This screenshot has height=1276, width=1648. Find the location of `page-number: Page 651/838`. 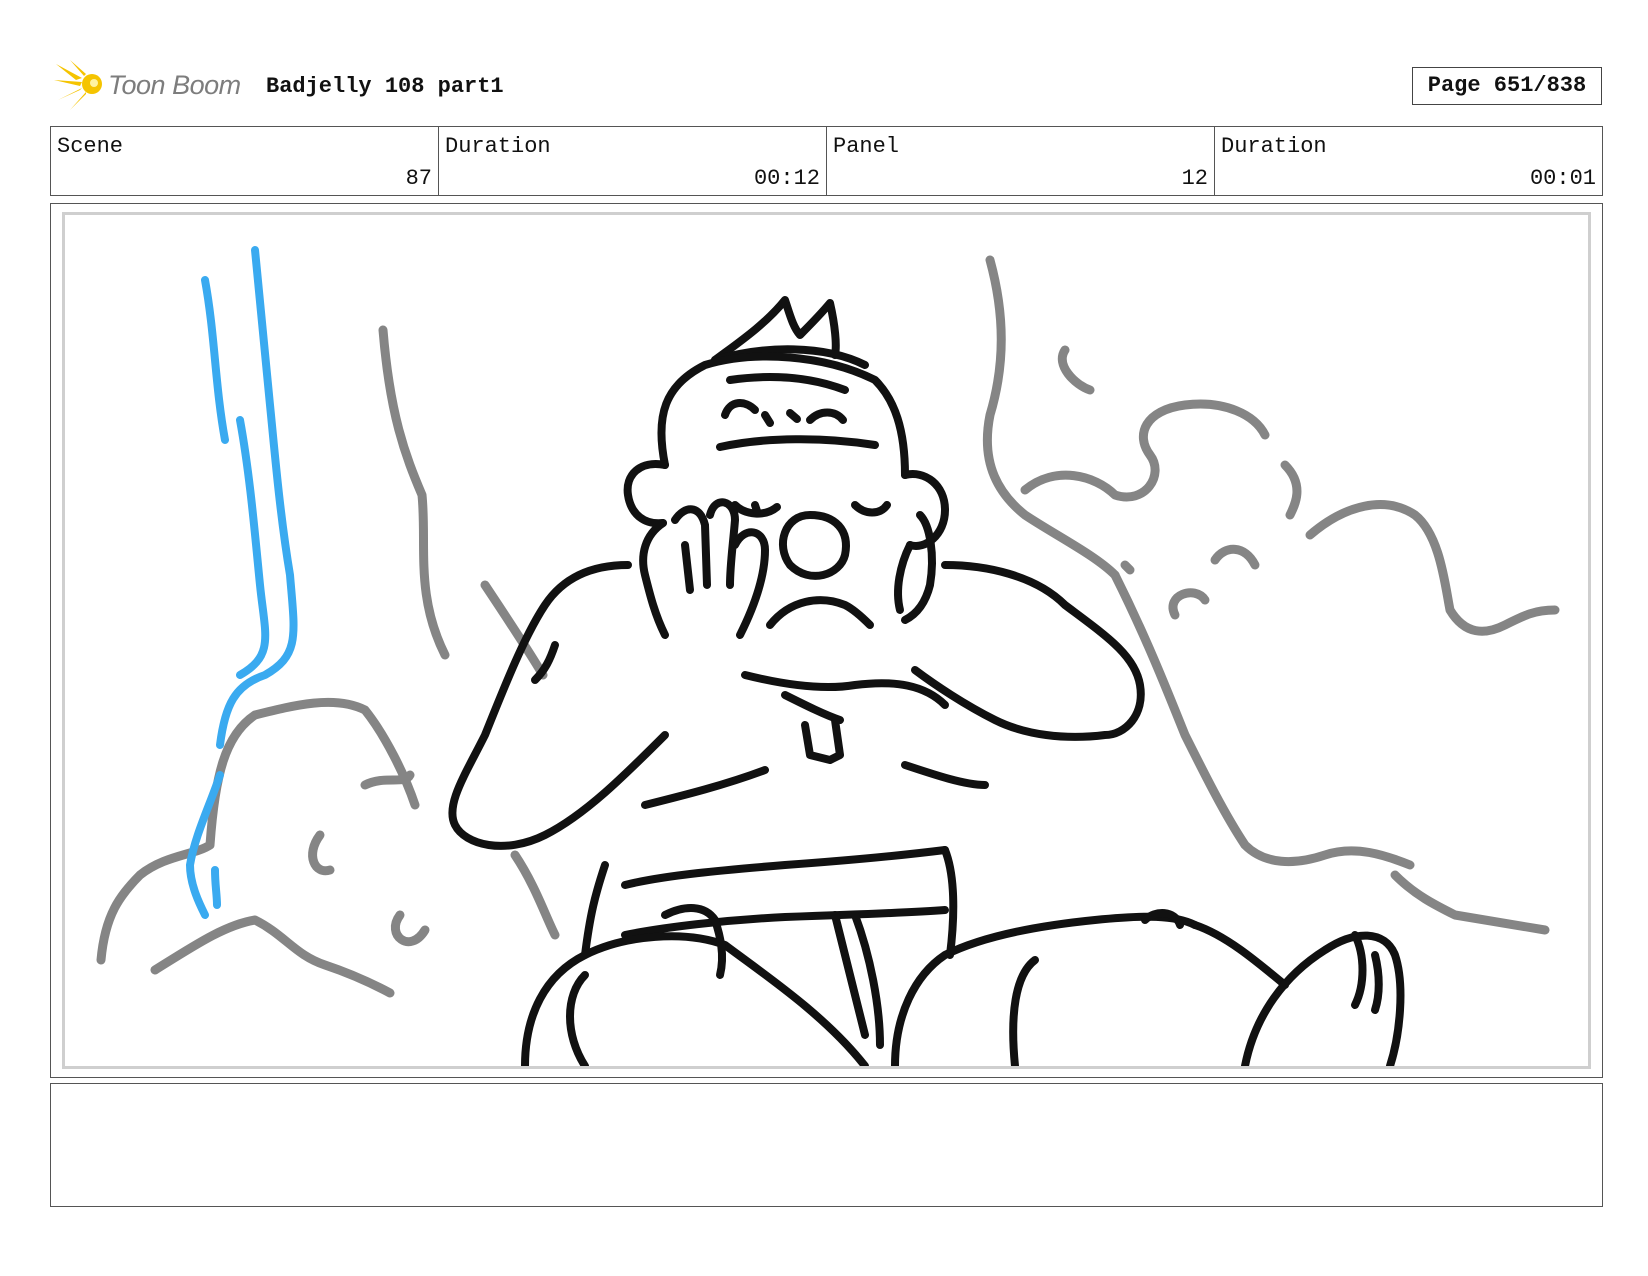

page-number: Page 651/838 is located at coordinates (1507, 86).